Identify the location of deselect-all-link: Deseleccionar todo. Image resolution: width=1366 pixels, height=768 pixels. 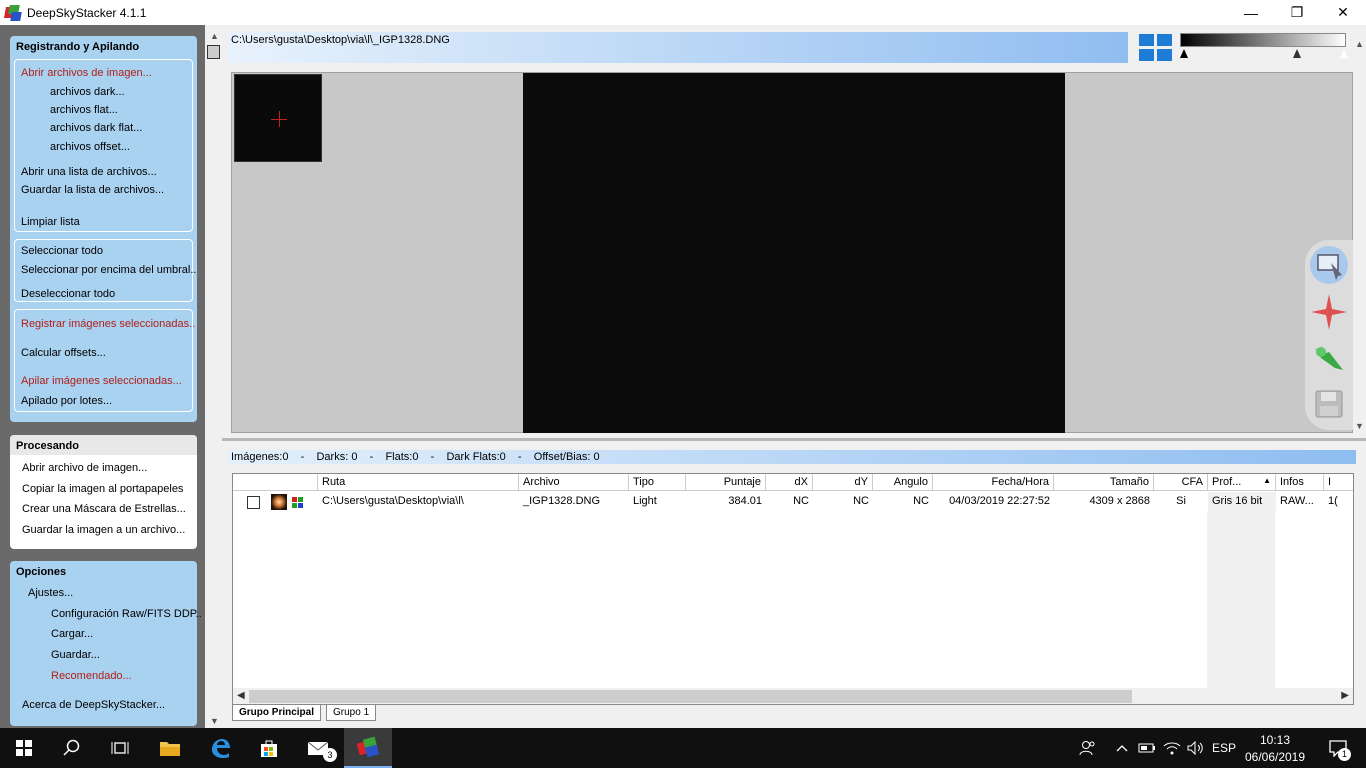
(68, 294).